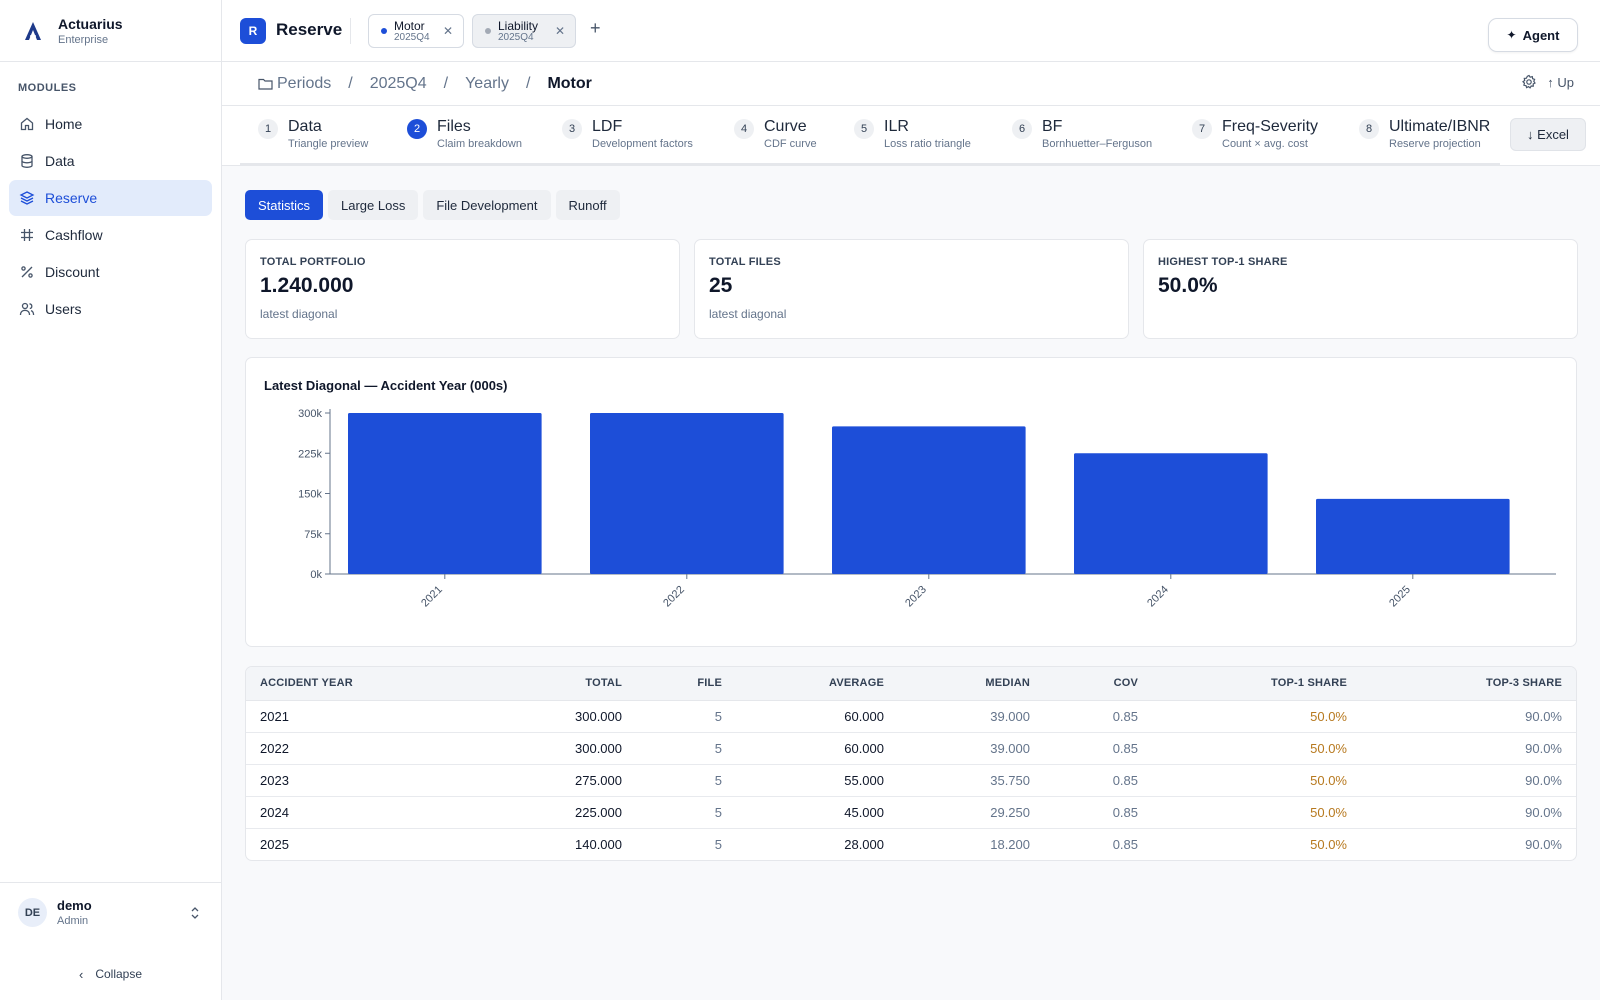  I want to click on up-label: Up, so click(1565, 82).